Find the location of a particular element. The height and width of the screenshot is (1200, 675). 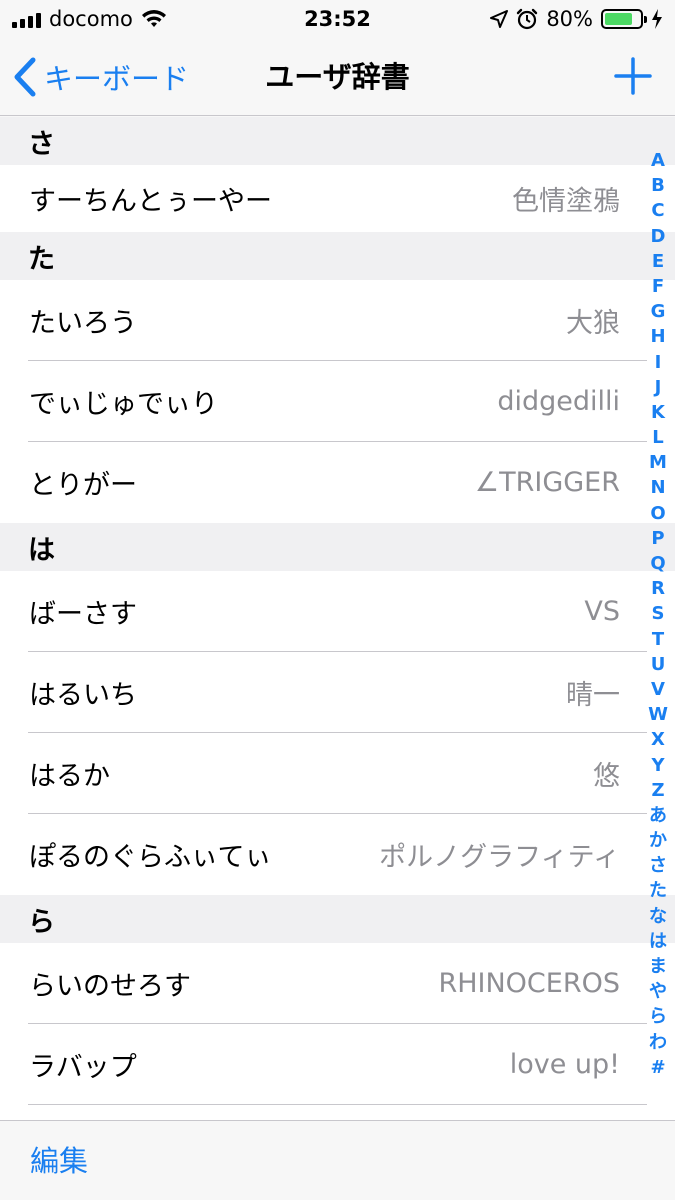

index-item: J is located at coordinates (658, 387).